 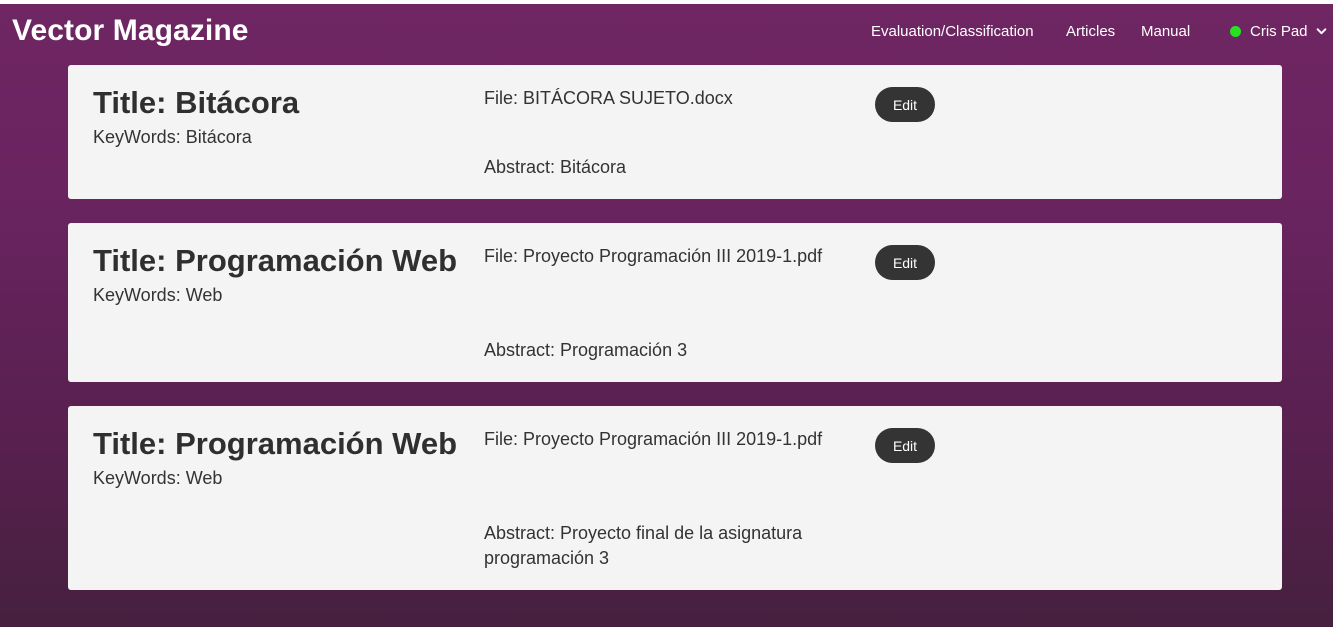 I want to click on nav-link-manual: Manual, so click(x=1165, y=31).